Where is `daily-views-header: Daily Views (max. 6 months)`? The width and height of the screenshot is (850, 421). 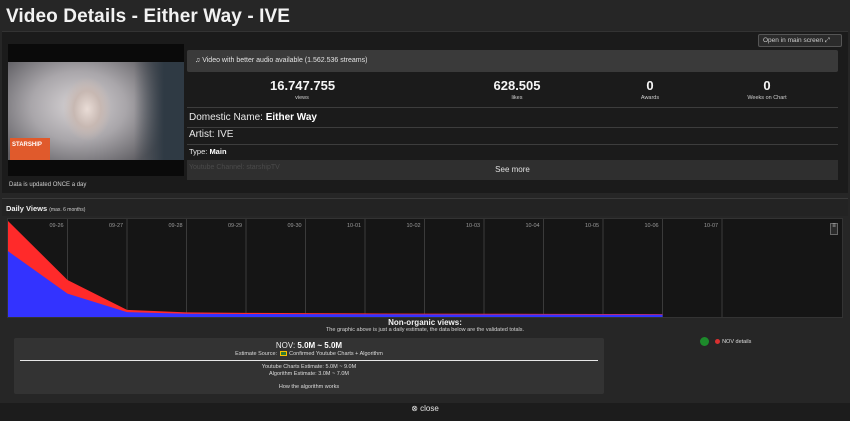 daily-views-header: Daily Views (max. 6 months) is located at coordinates (425, 207).